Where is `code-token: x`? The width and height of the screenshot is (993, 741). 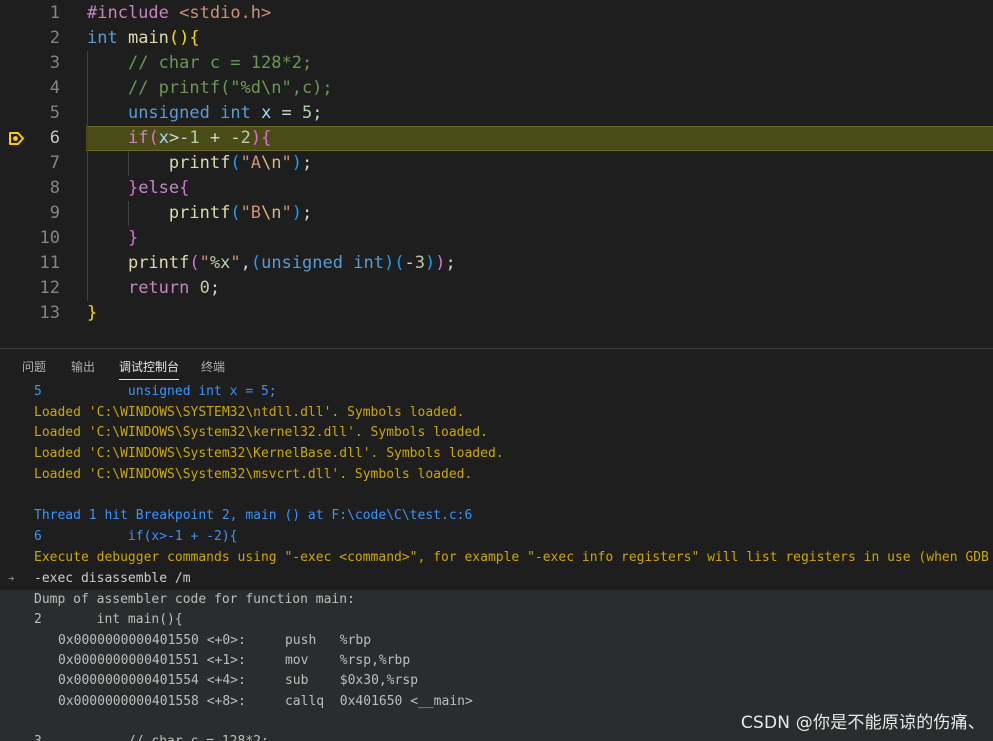
code-token: x is located at coordinates (163, 138).